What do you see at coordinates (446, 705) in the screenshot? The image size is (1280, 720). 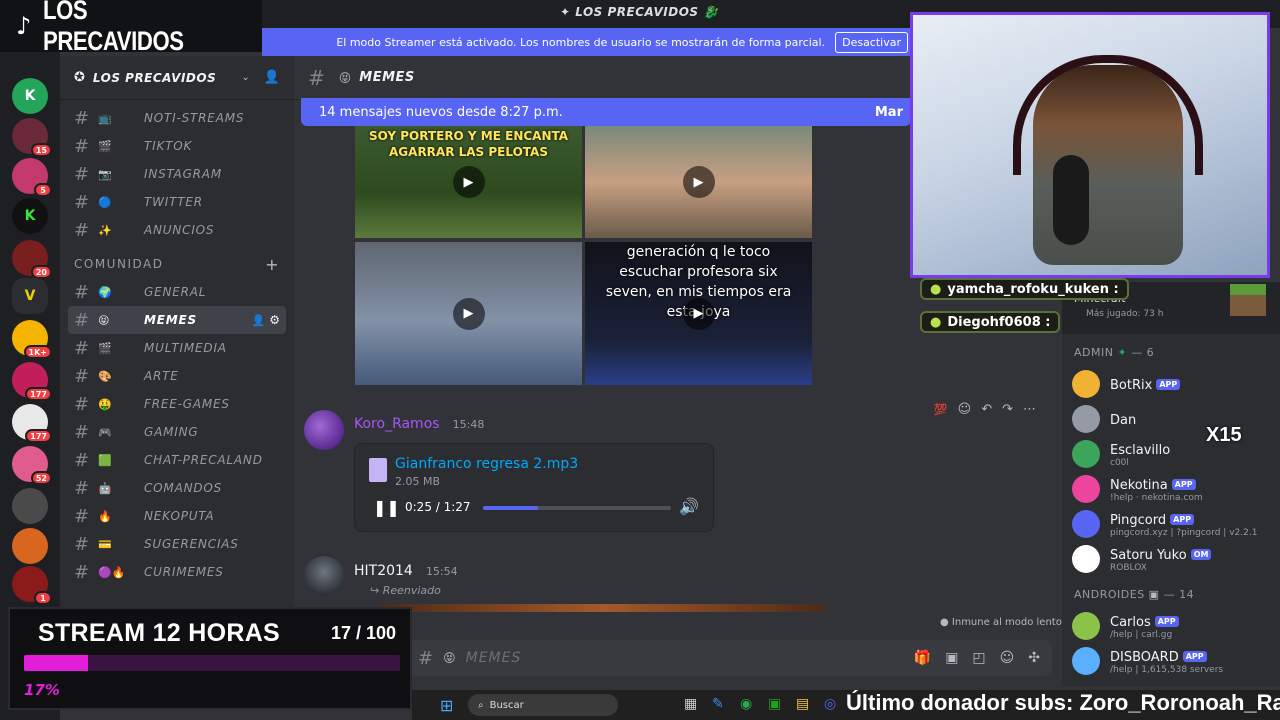 I see `windows-start-icon: ⊞` at bounding box center [446, 705].